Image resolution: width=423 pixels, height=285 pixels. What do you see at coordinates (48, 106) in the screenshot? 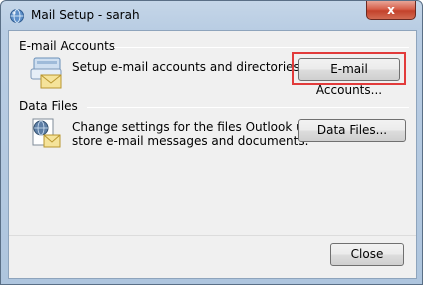
I see `data-files-group-label: Data Files` at bounding box center [48, 106].